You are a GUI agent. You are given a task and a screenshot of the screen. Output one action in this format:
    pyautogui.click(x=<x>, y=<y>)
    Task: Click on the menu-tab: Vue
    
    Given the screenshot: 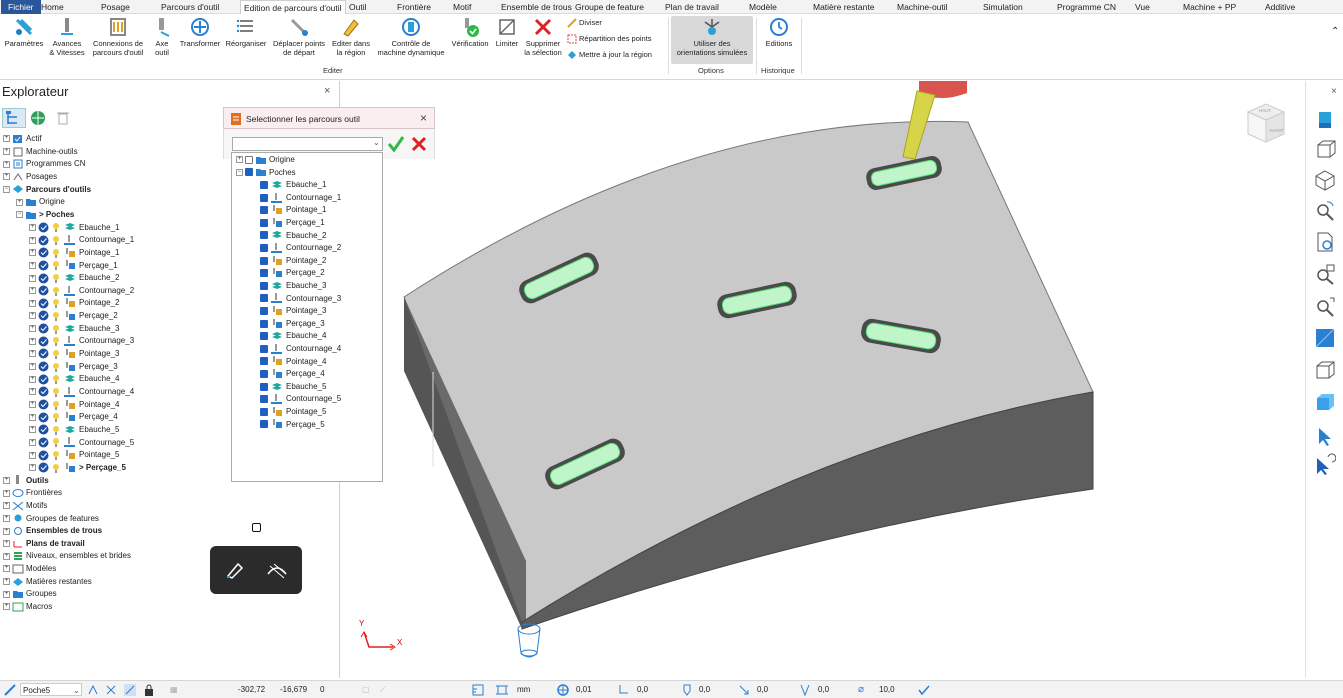 What is the action you would take?
    pyautogui.click(x=1142, y=7)
    